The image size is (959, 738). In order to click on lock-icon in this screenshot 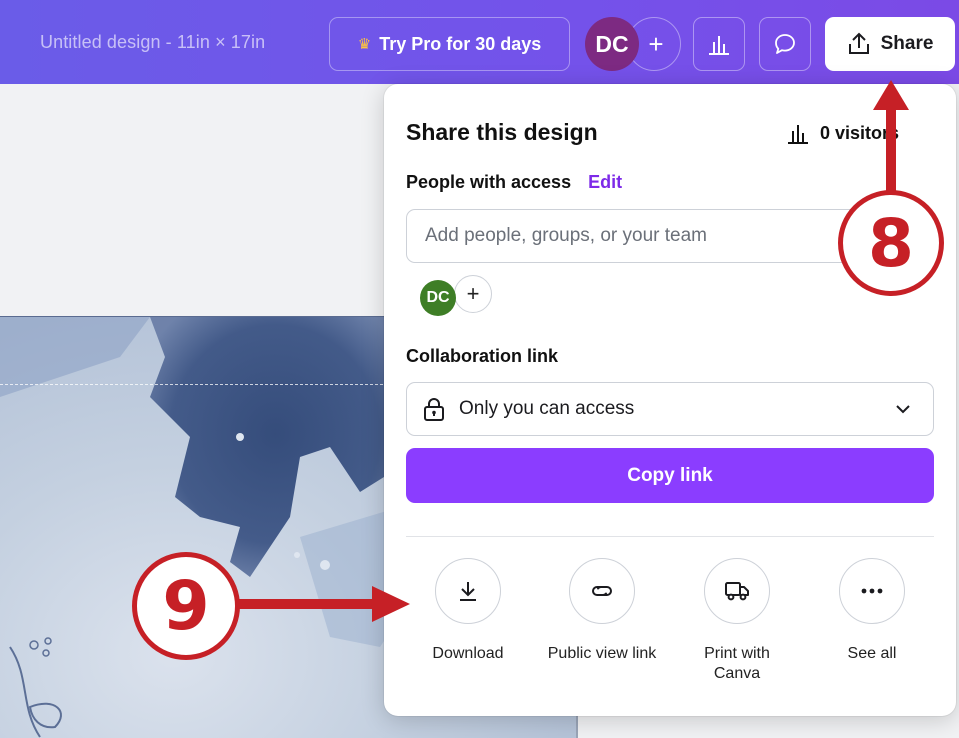, I will do `click(434, 409)`.